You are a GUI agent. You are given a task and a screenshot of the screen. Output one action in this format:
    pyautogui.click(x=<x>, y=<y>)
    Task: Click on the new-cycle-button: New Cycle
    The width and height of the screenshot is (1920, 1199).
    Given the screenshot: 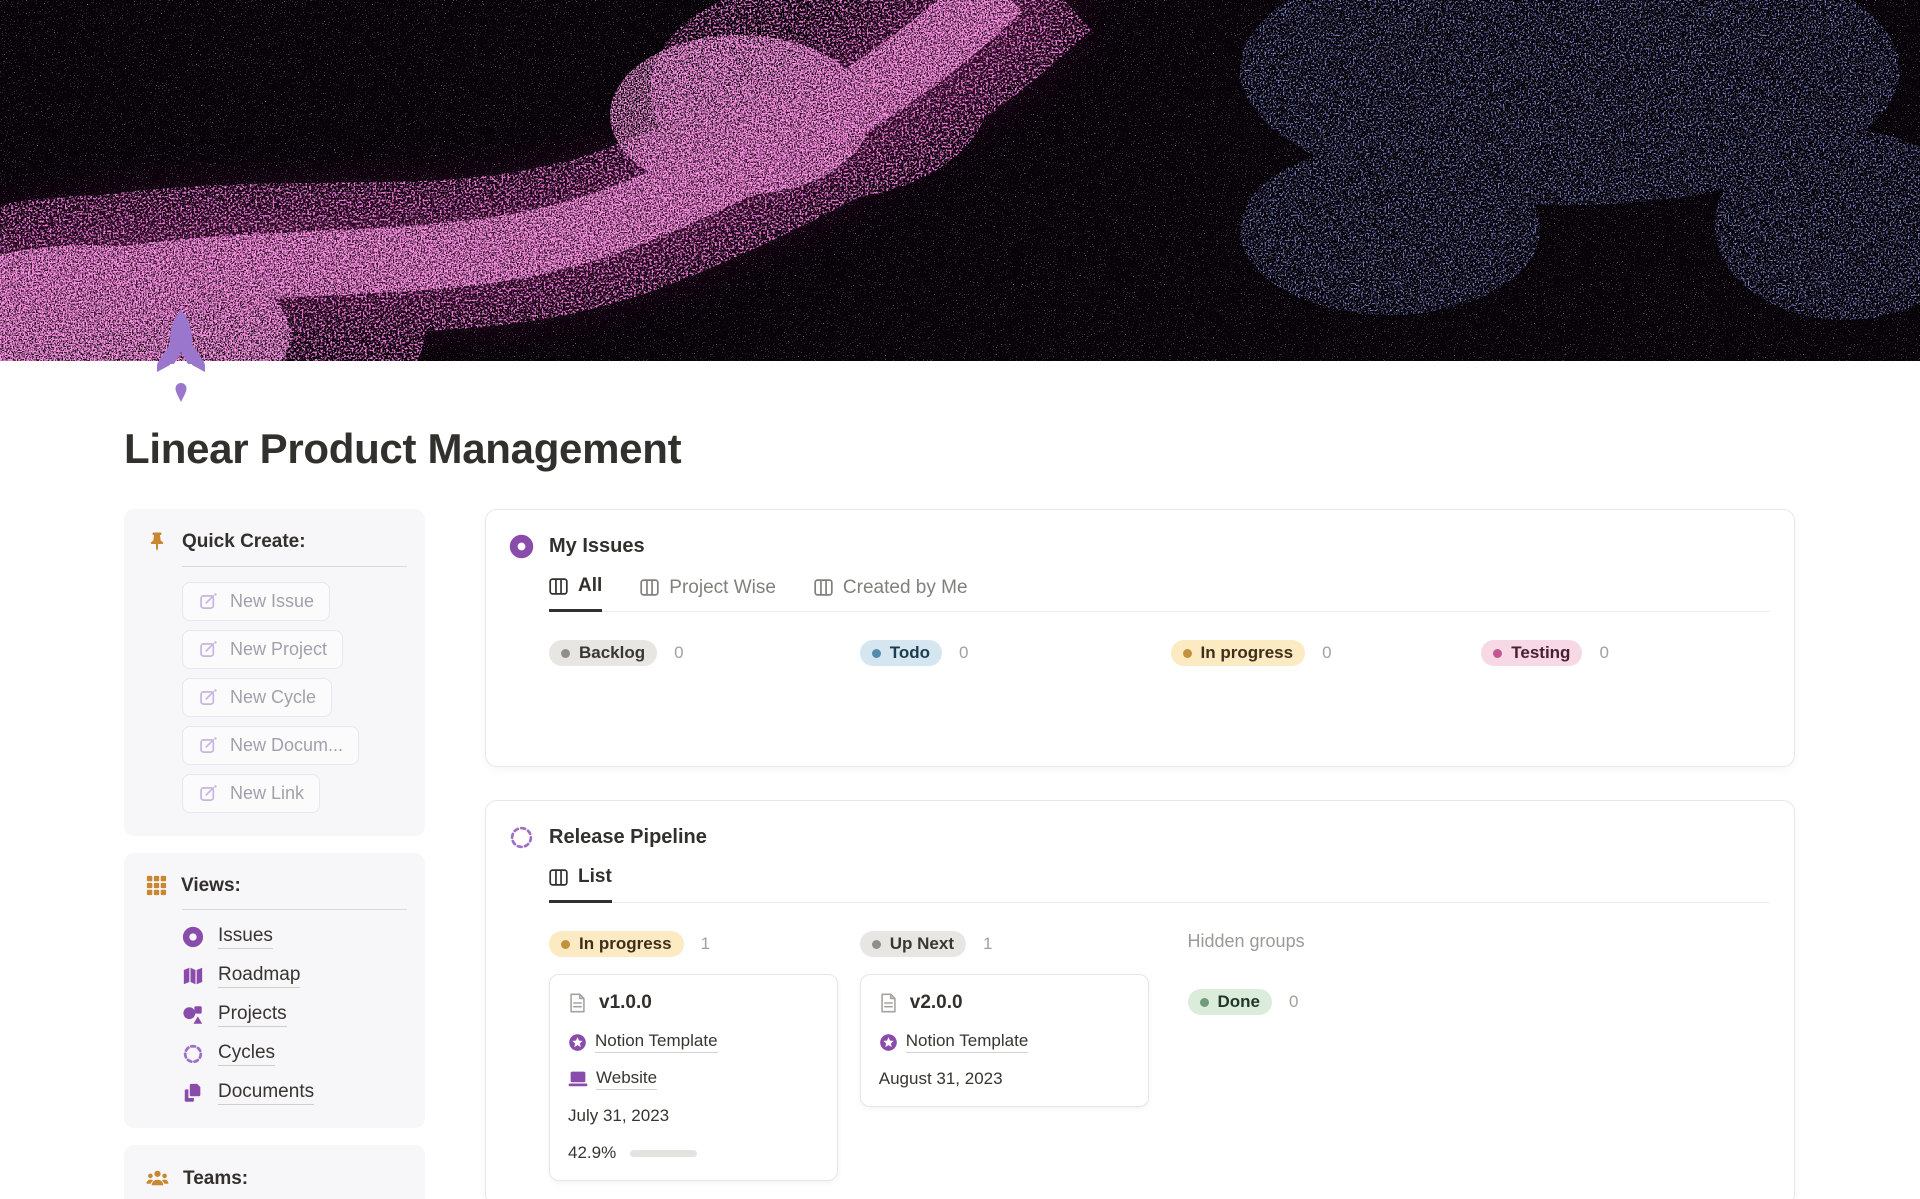 What is the action you would take?
    pyautogui.click(x=257, y=697)
    